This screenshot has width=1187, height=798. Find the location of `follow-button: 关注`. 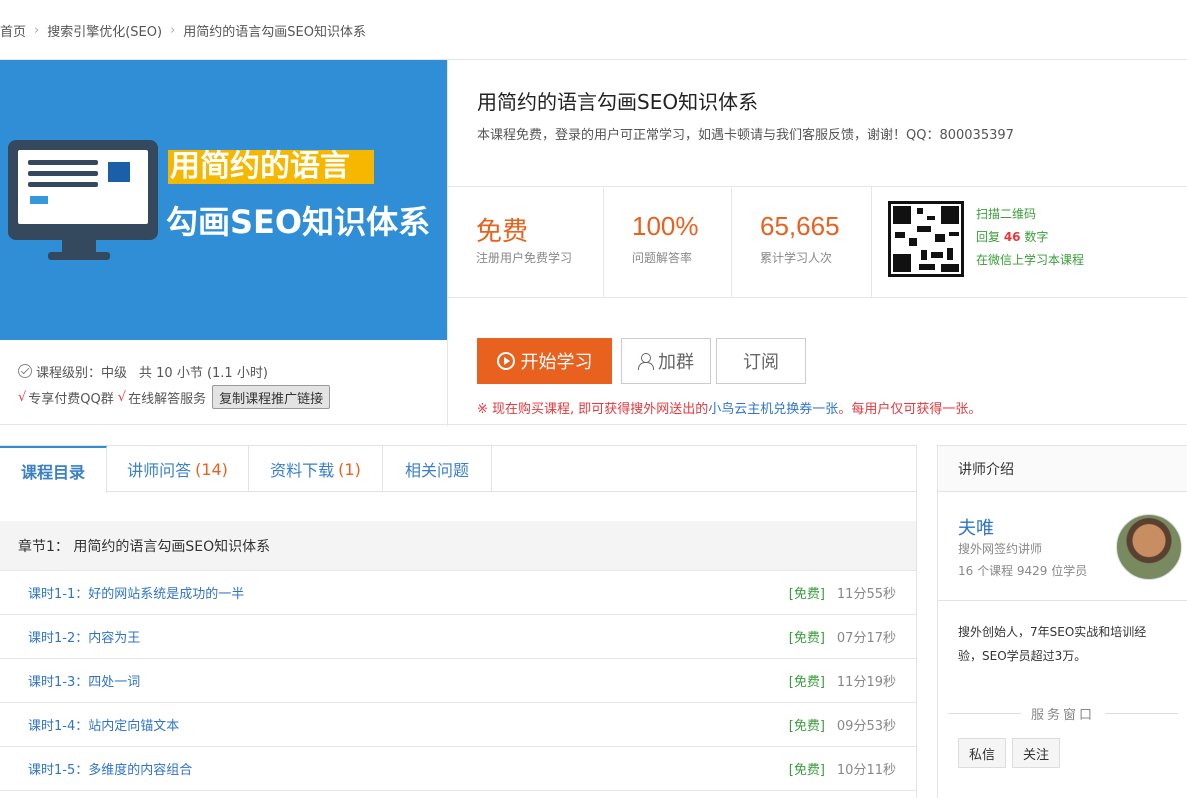

follow-button: 关注 is located at coordinates (1036, 753).